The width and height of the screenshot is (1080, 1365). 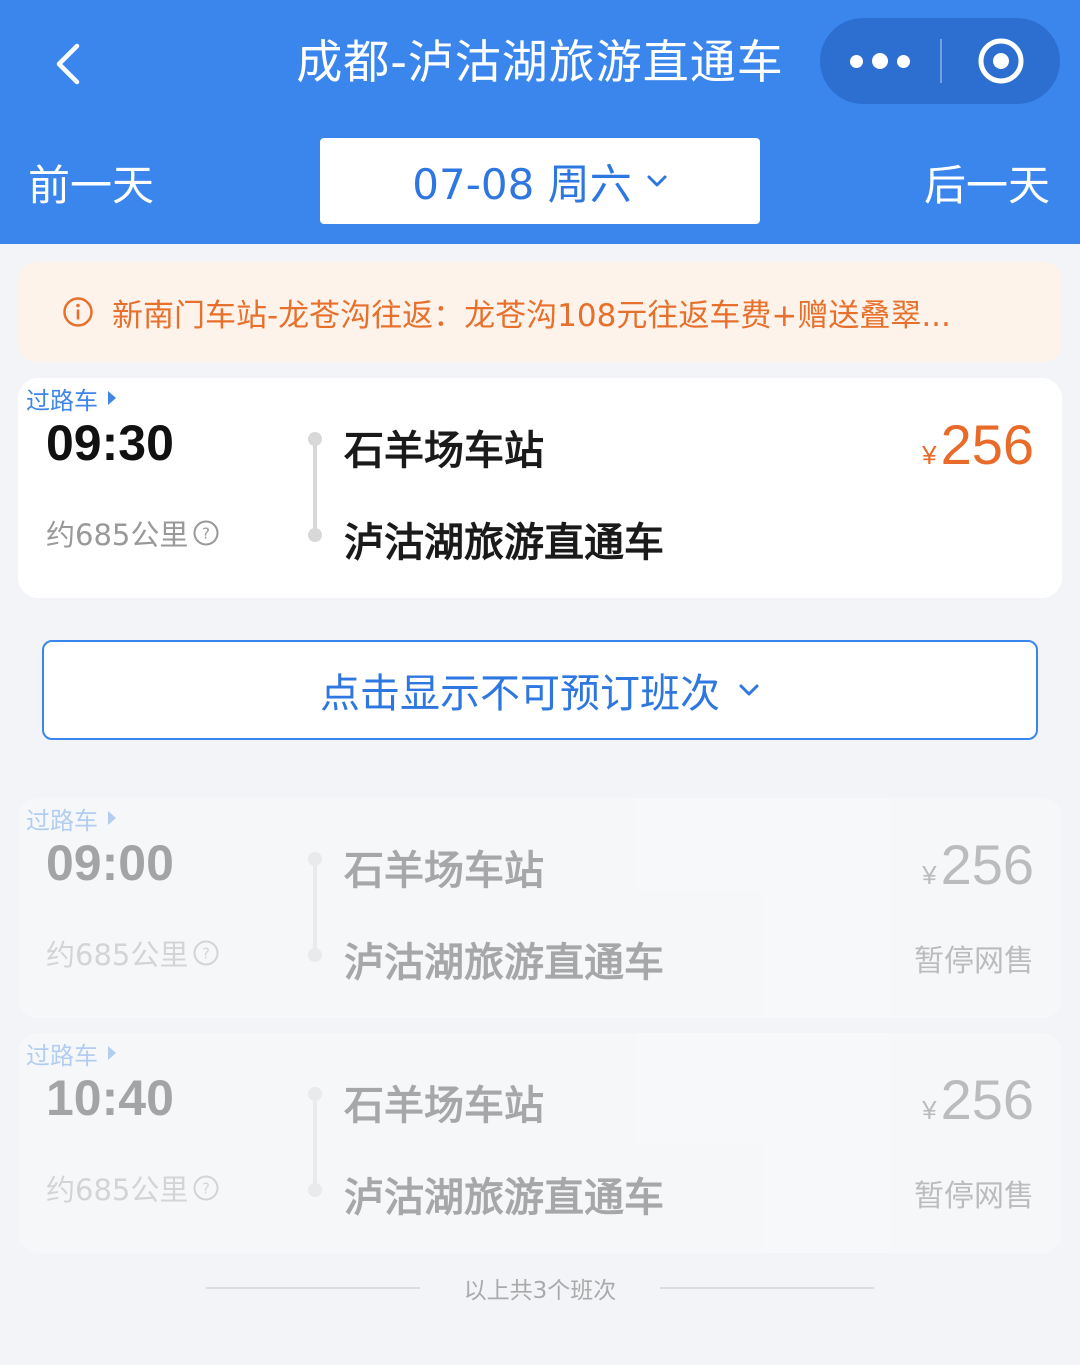 What do you see at coordinates (110, 863) in the screenshot?
I see `departure-time: 09:00` at bounding box center [110, 863].